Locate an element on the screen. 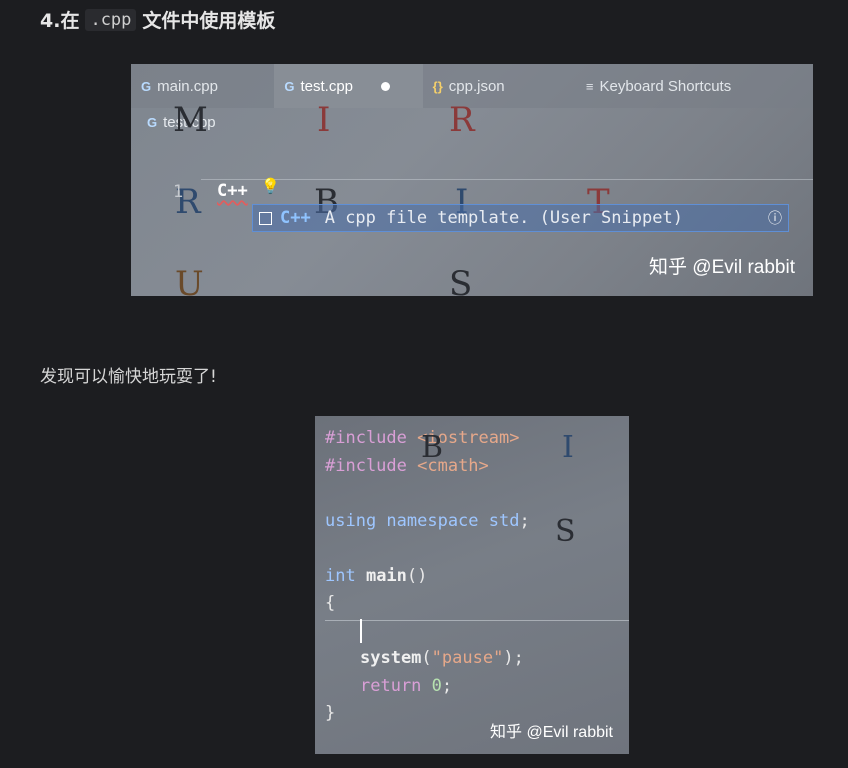 The width and height of the screenshot is (848, 768). snippet-icon is located at coordinates (265, 218).